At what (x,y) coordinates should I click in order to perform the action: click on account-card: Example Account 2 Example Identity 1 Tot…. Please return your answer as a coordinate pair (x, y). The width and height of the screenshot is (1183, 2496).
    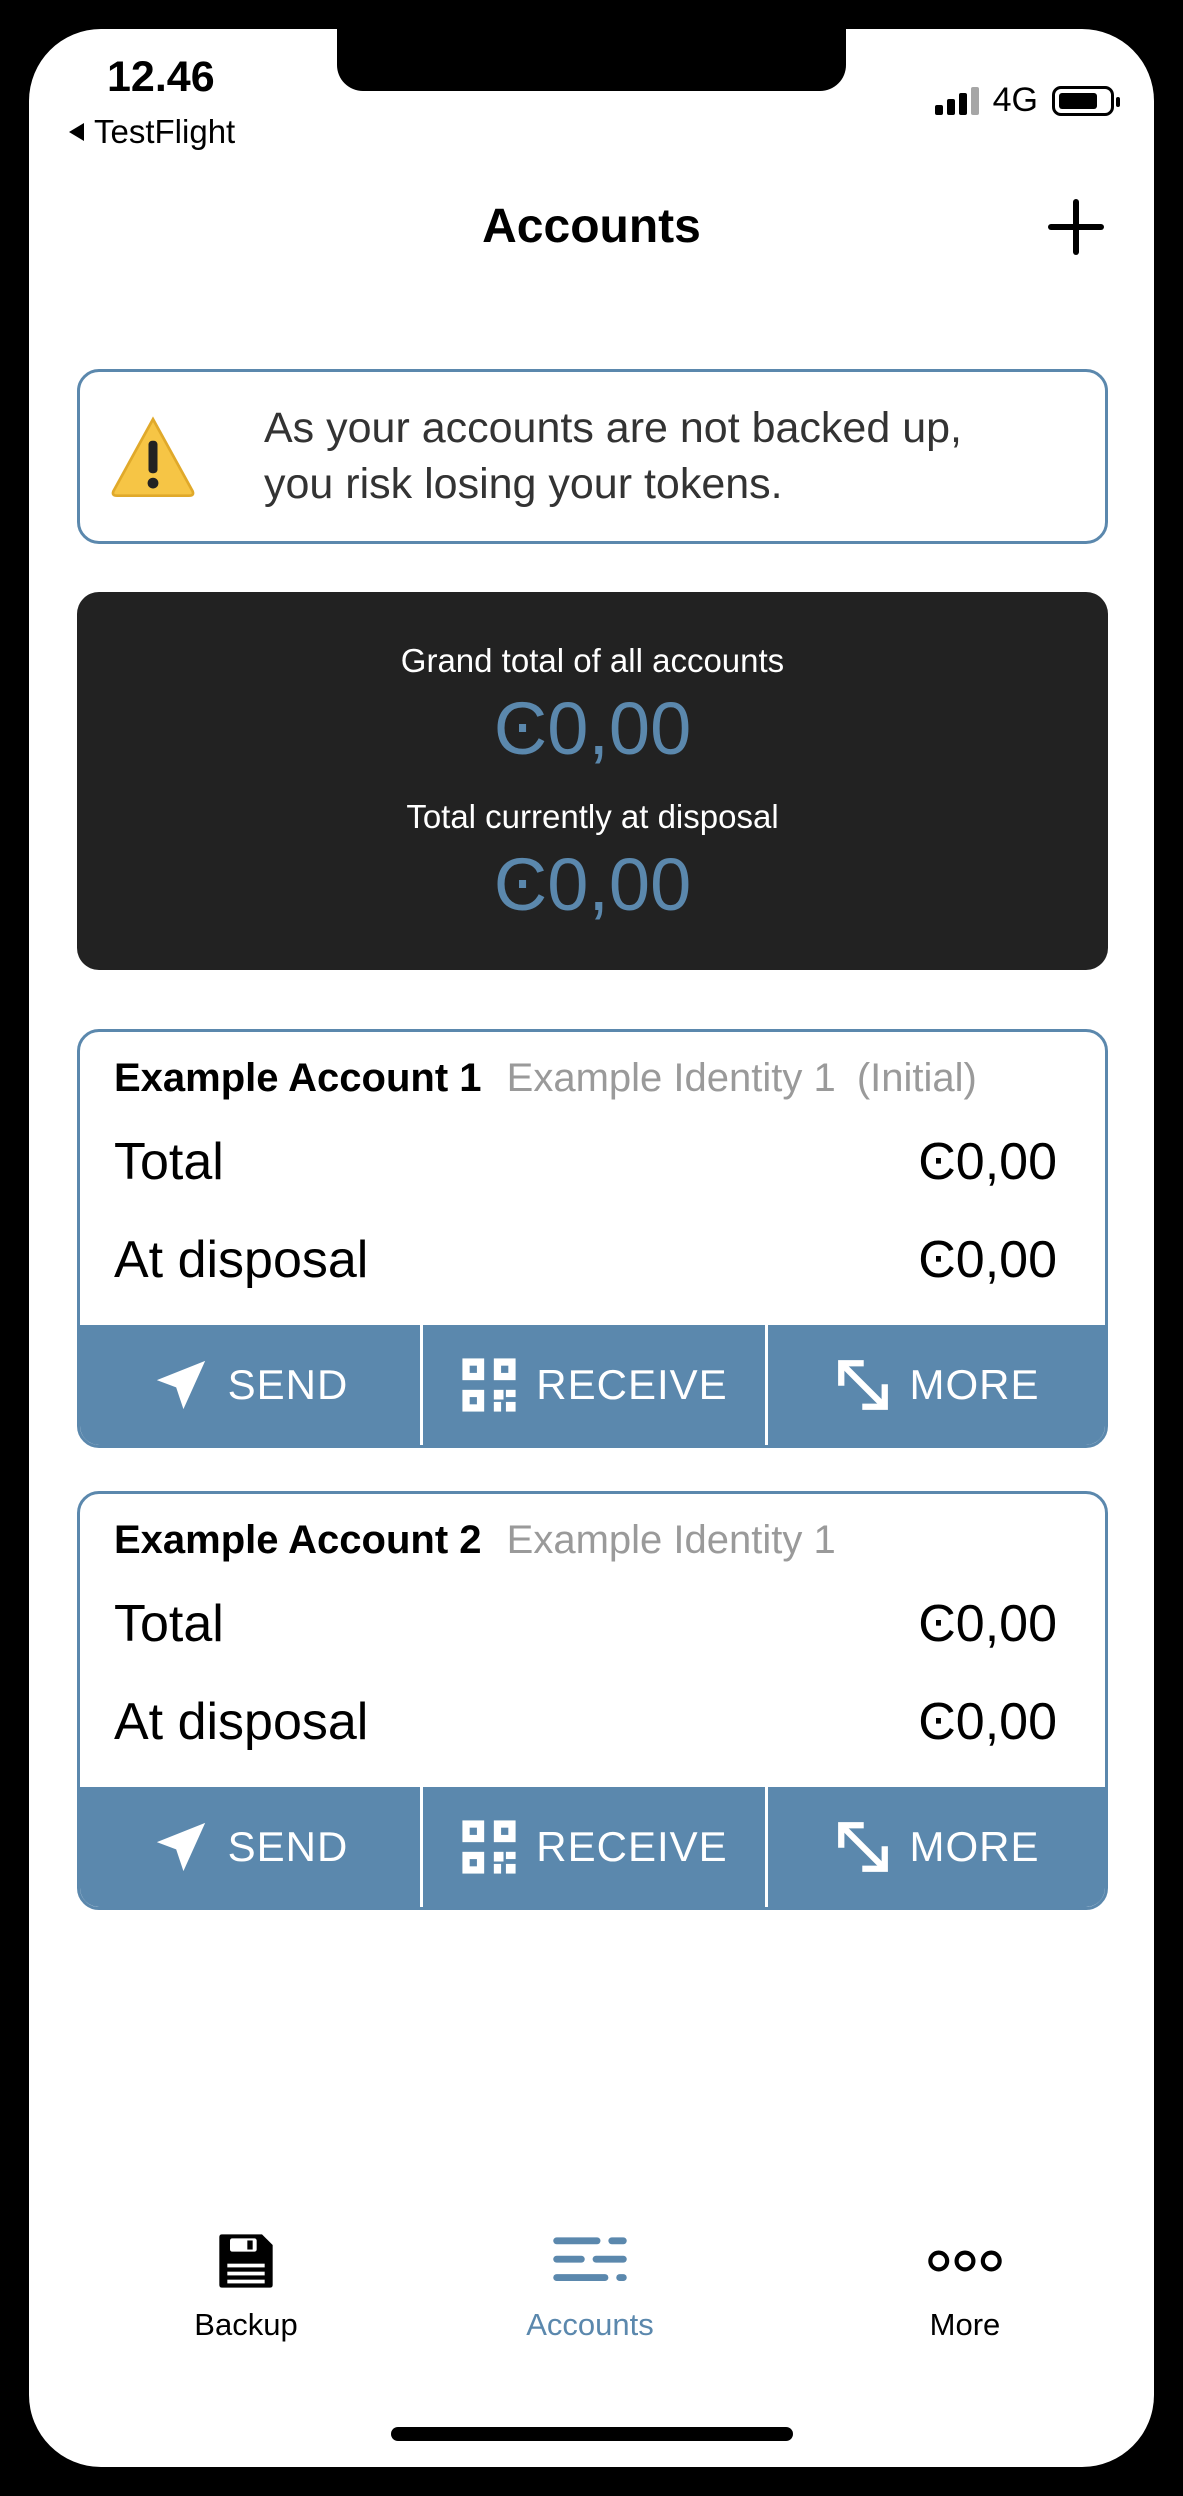
    Looking at the image, I should click on (592, 1700).